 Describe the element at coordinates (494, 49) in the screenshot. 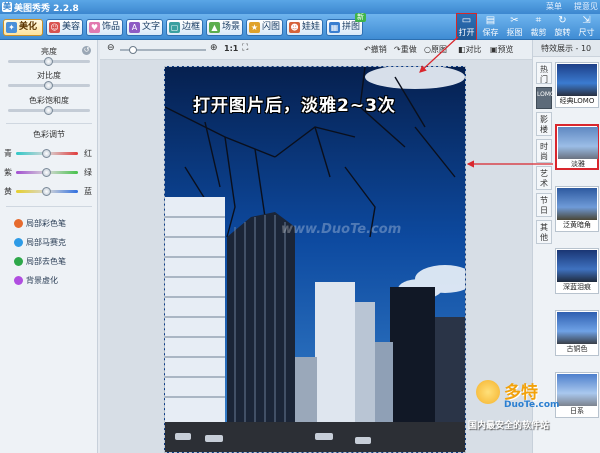

I see `preview-icon: ▣` at that location.